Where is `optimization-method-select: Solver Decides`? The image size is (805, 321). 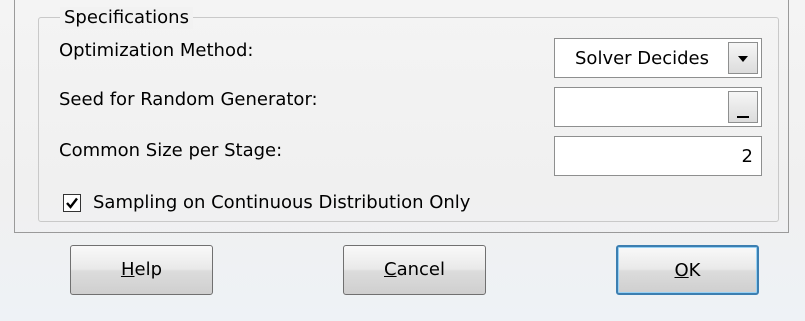 optimization-method-select: Solver Decides is located at coordinates (658, 58).